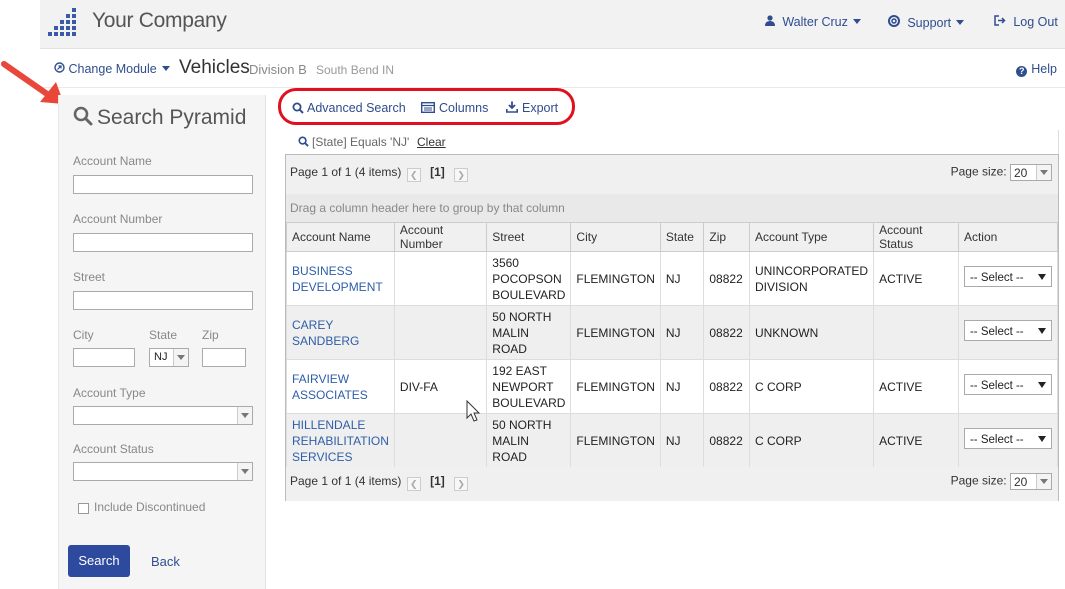 Image resolution: width=1065 pixels, height=589 pixels. What do you see at coordinates (978, 171) in the screenshot?
I see `page-size-label: Page size:` at bounding box center [978, 171].